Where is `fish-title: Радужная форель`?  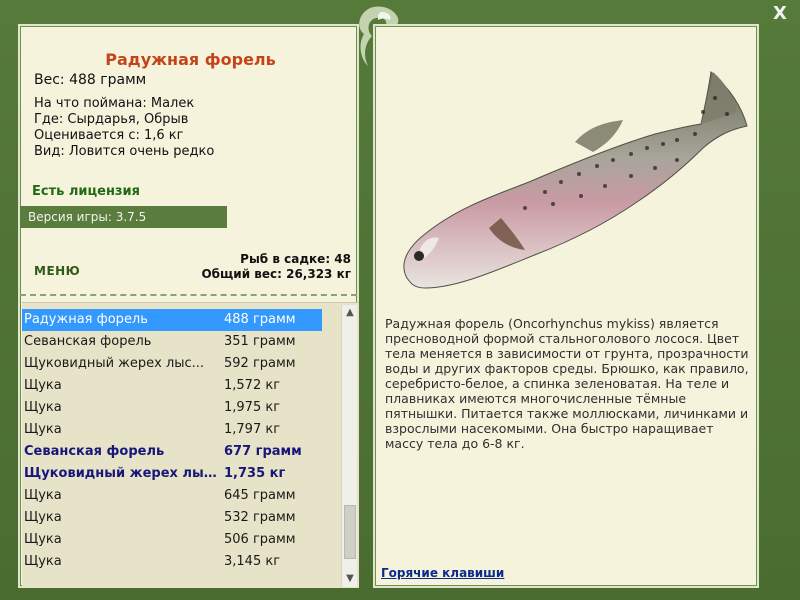 fish-title: Радужная форель is located at coordinates (190, 59).